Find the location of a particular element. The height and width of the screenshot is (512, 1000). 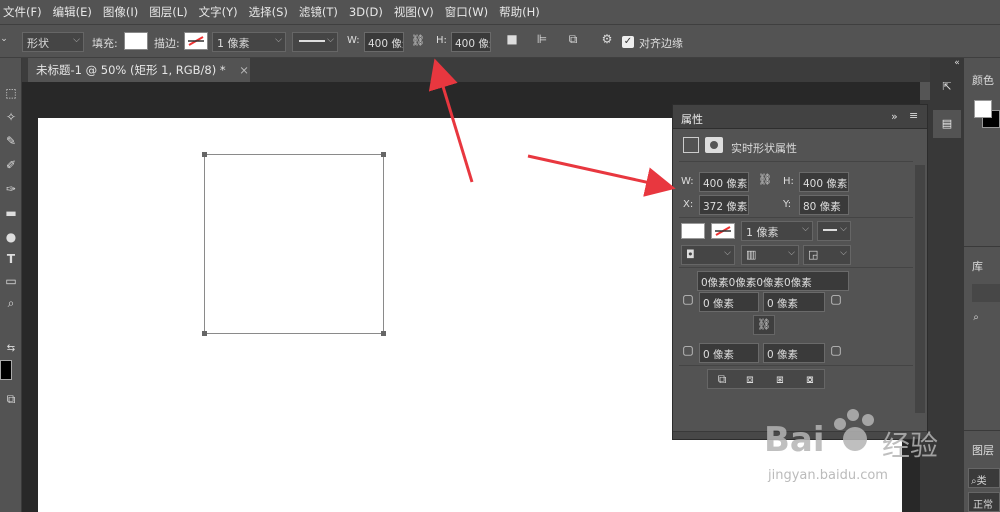

blend-mode-select: 正常 is located at coordinates (984, 502).